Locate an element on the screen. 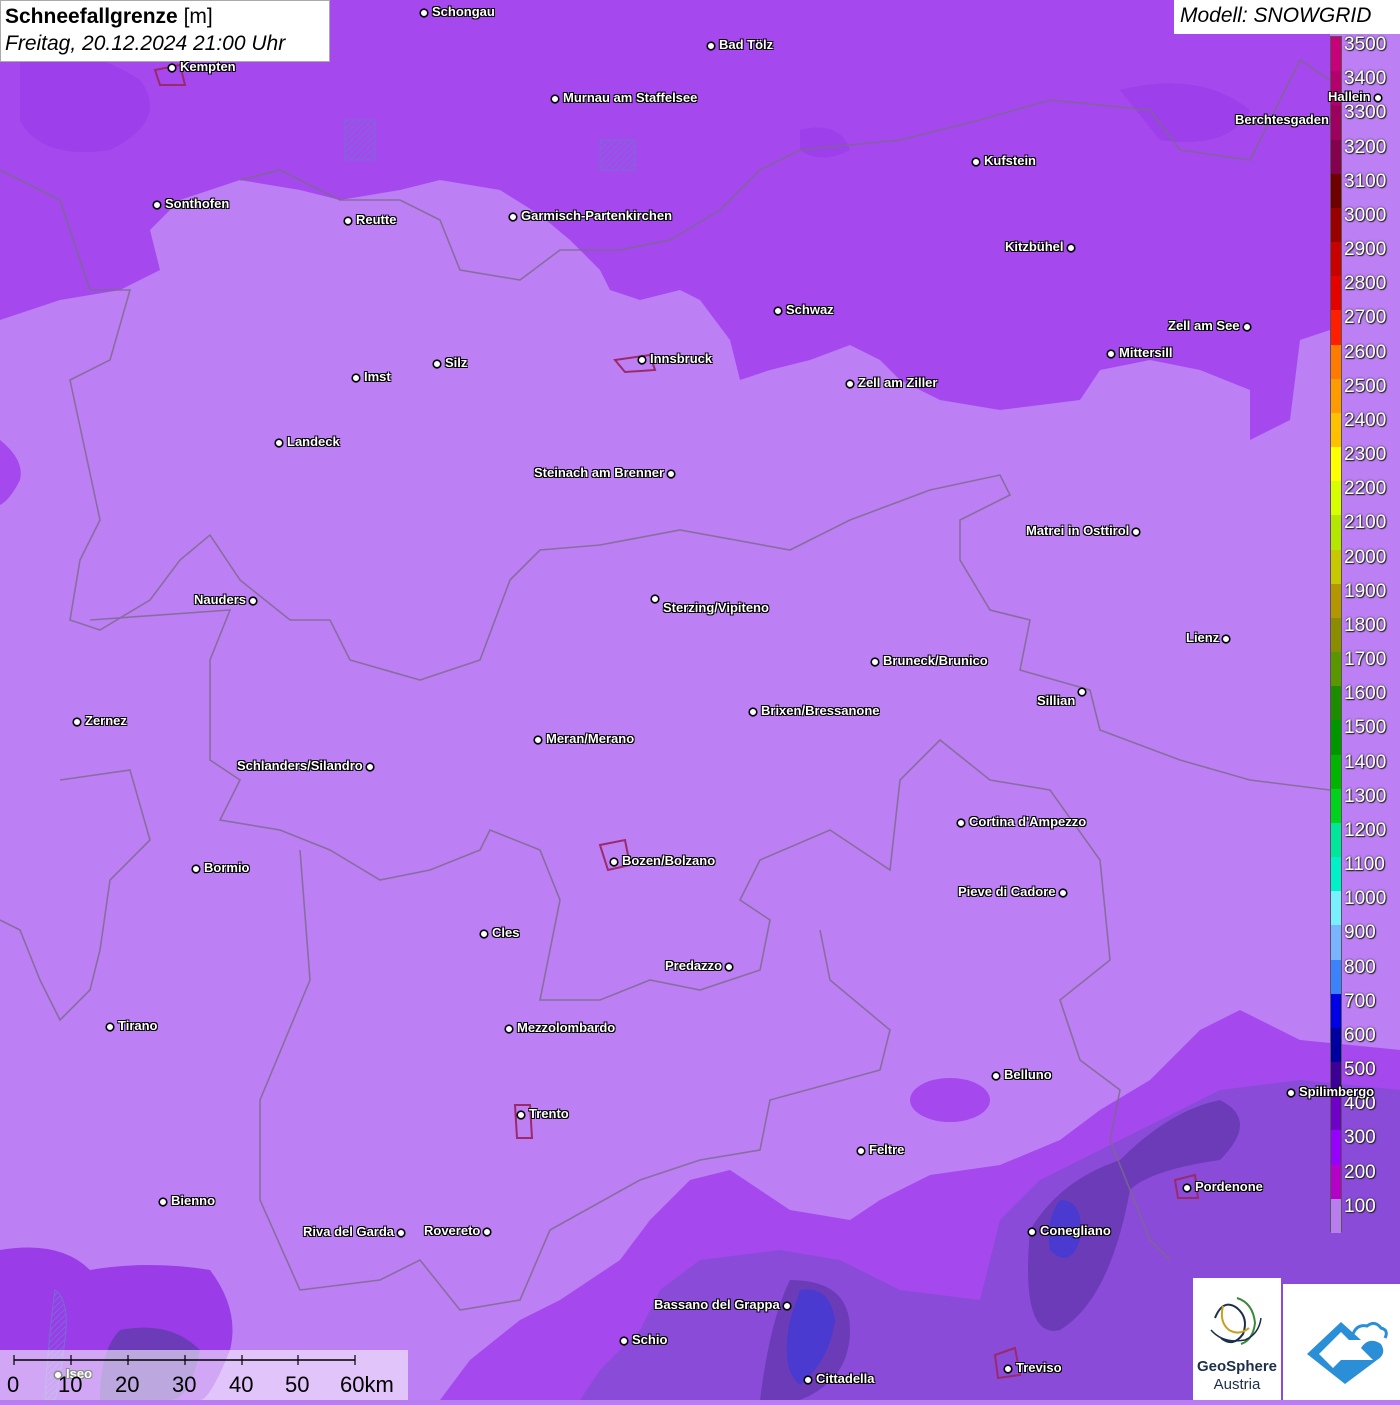  city-label: Murnau am Staffelsee is located at coordinates (630, 97).